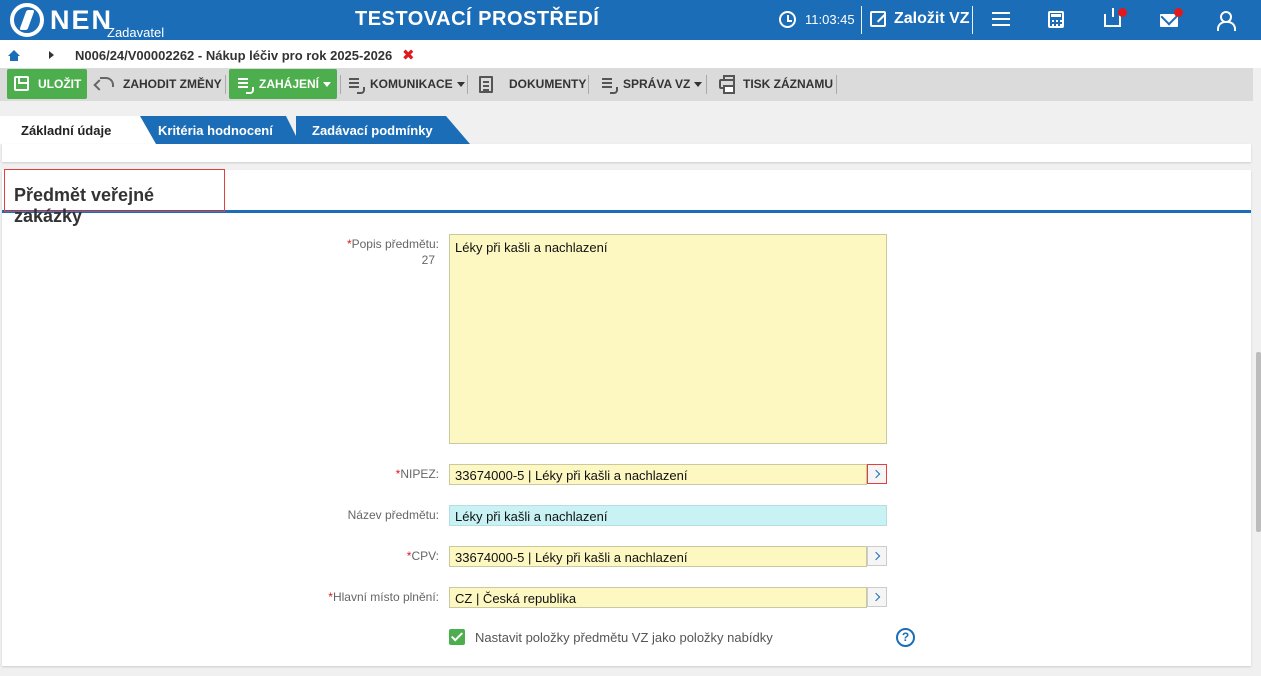  I want to click on discard-changes-button: ZAHODIT ZMĚNY, so click(172, 84).